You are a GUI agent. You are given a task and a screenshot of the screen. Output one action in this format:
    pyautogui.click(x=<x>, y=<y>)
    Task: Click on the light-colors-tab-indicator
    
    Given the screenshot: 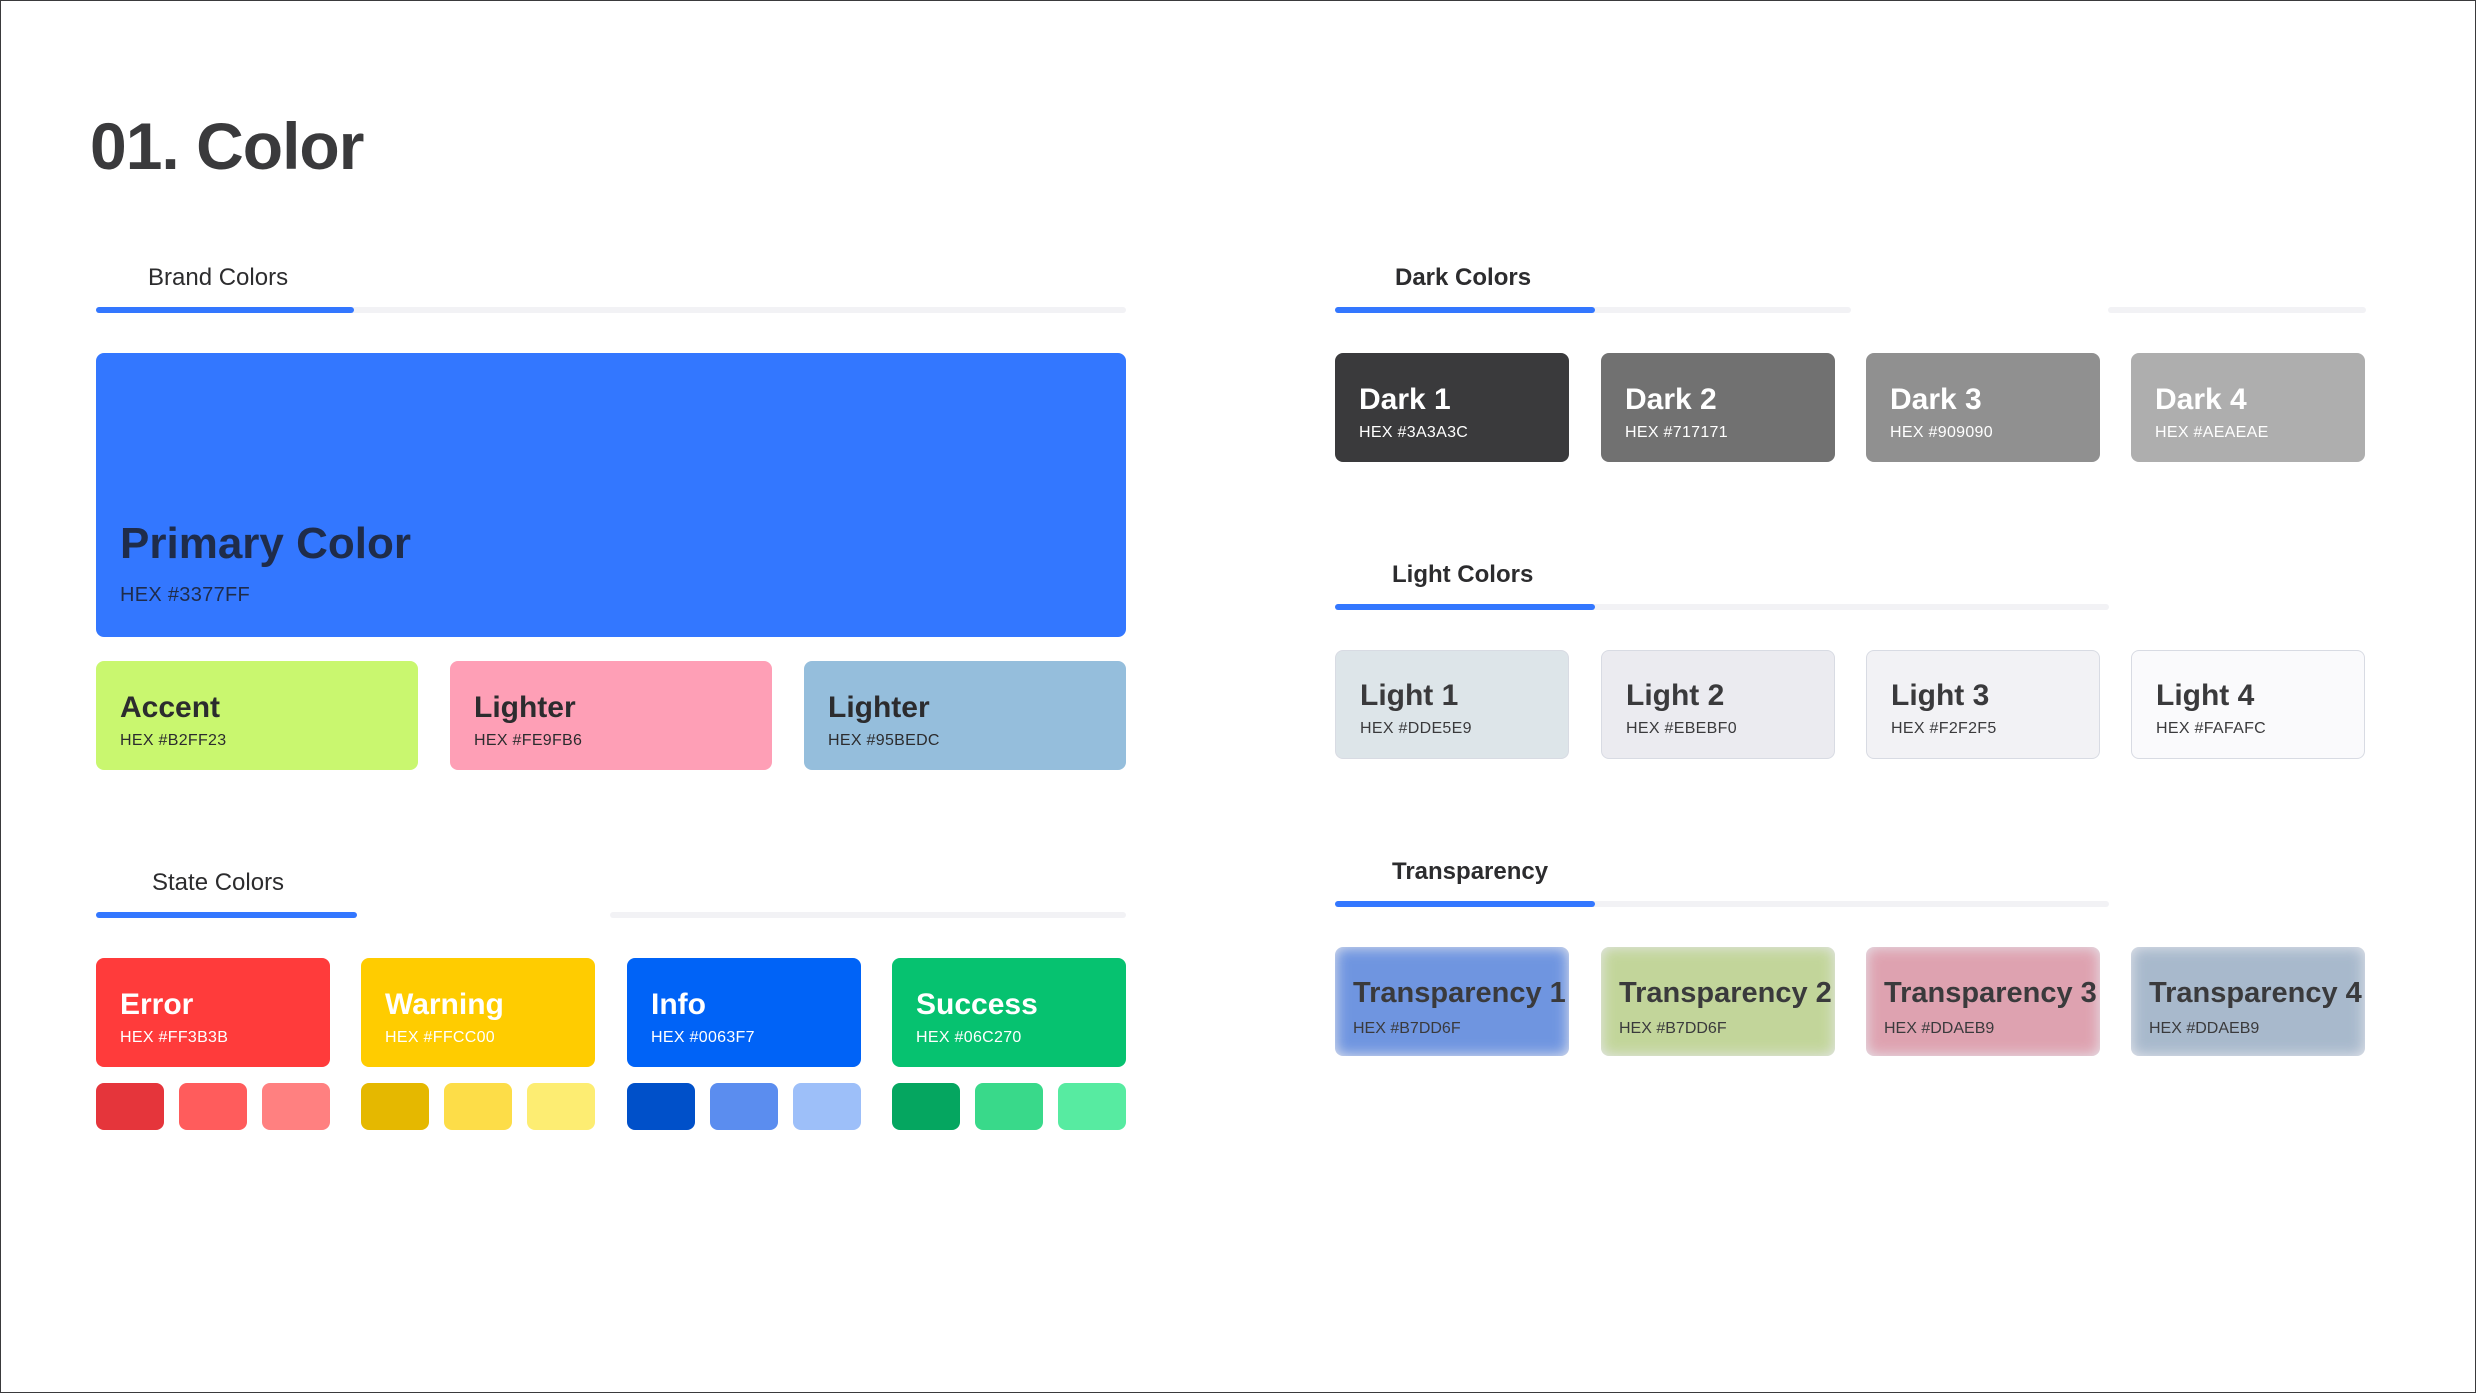 What is the action you would take?
    pyautogui.click(x=1465, y=607)
    